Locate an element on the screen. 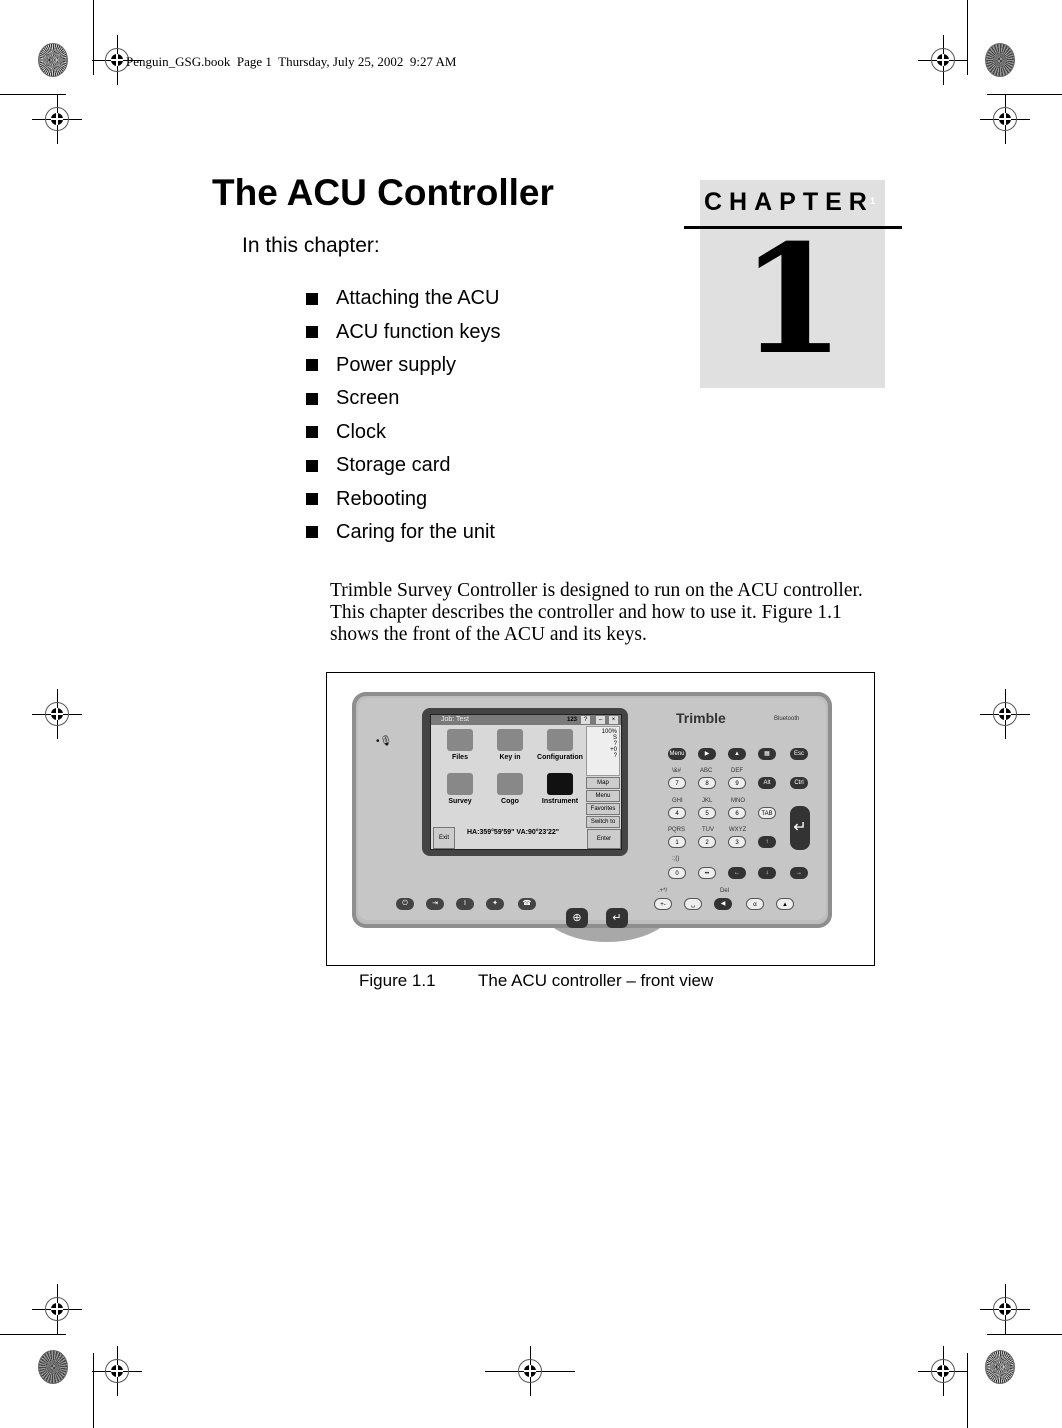 Image resolution: width=1062 pixels, height=1428 pixels. down-arrow-key: ↓ is located at coordinates (767, 873).